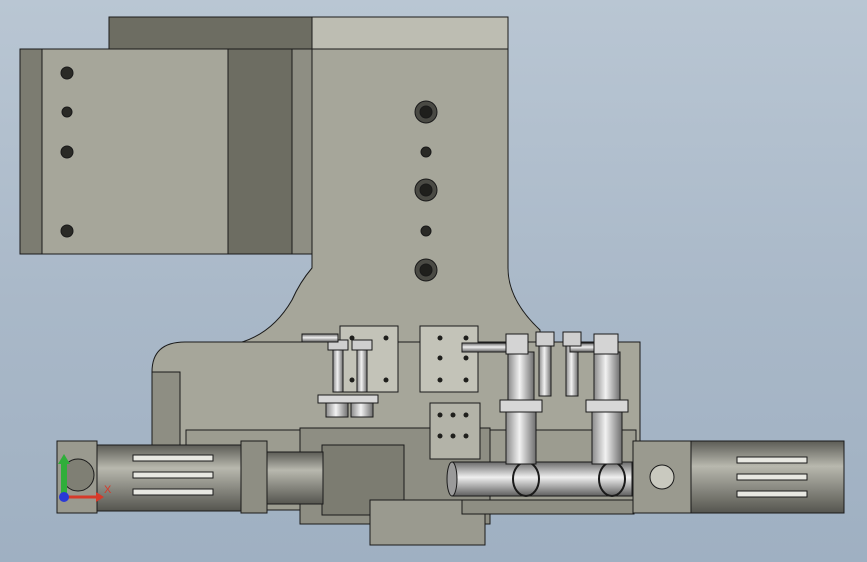 This screenshot has height=562, width=867. What do you see at coordinates (108, 490) in the screenshot?
I see `triad-x-label: X` at bounding box center [108, 490].